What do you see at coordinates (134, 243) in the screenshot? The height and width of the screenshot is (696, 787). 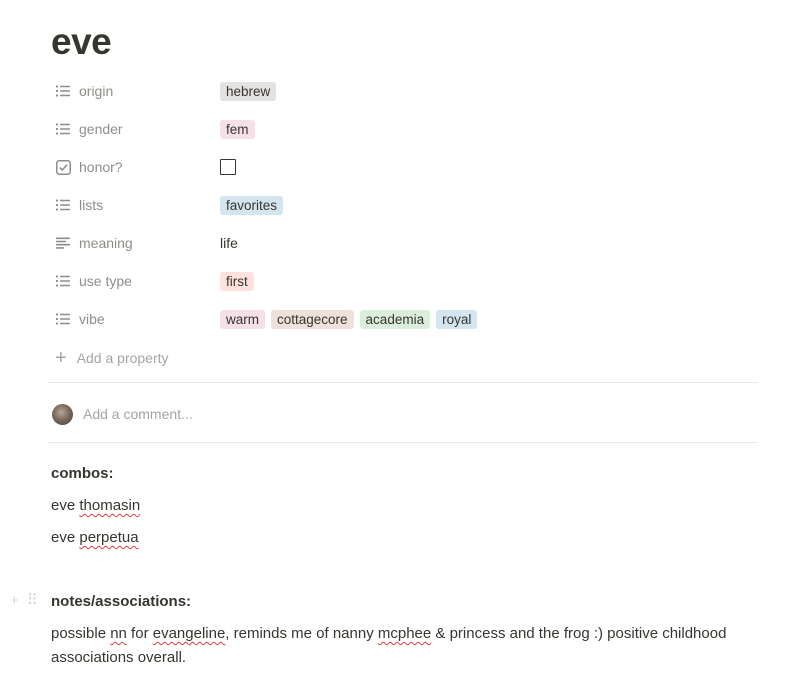 I see `property-name: meaning` at bounding box center [134, 243].